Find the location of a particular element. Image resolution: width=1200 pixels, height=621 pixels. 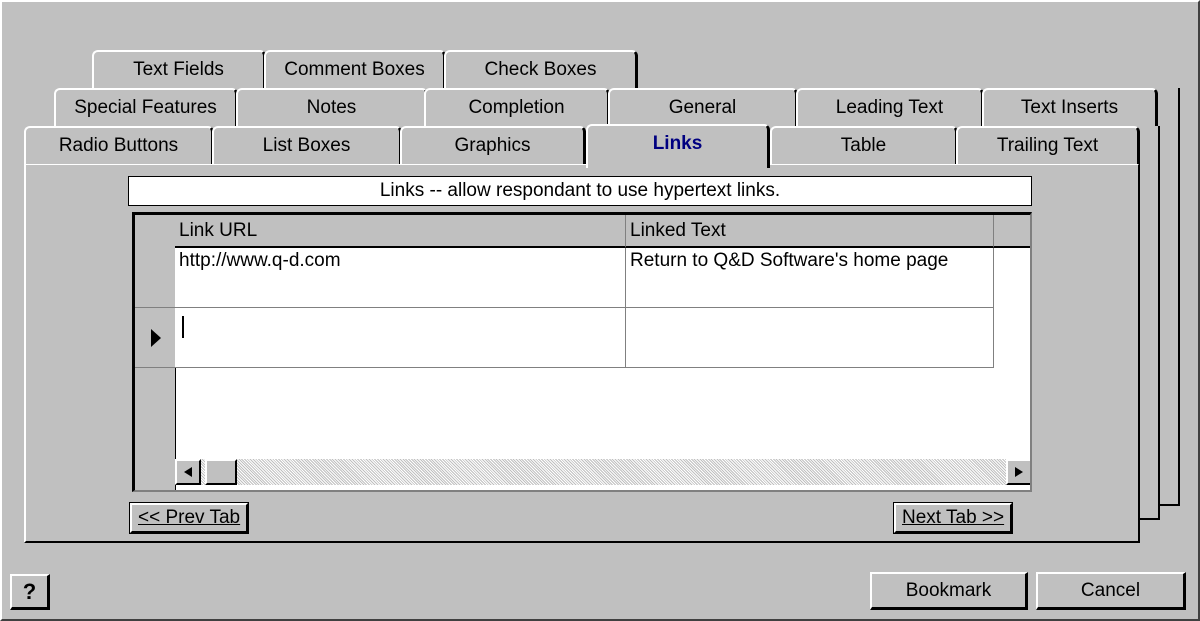

text-cursor is located at coordinates (183, 327).